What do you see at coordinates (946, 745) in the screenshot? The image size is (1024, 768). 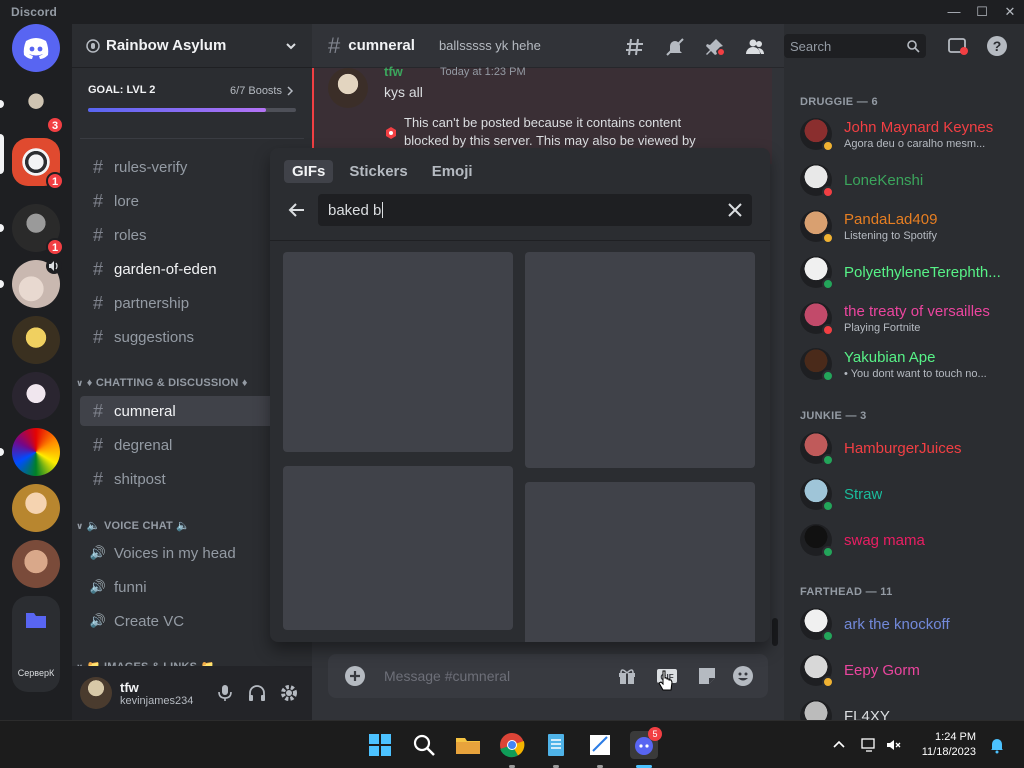 I see `system-clock: 1:24 PM 11/18/2023` at bounding box center [946, 745].